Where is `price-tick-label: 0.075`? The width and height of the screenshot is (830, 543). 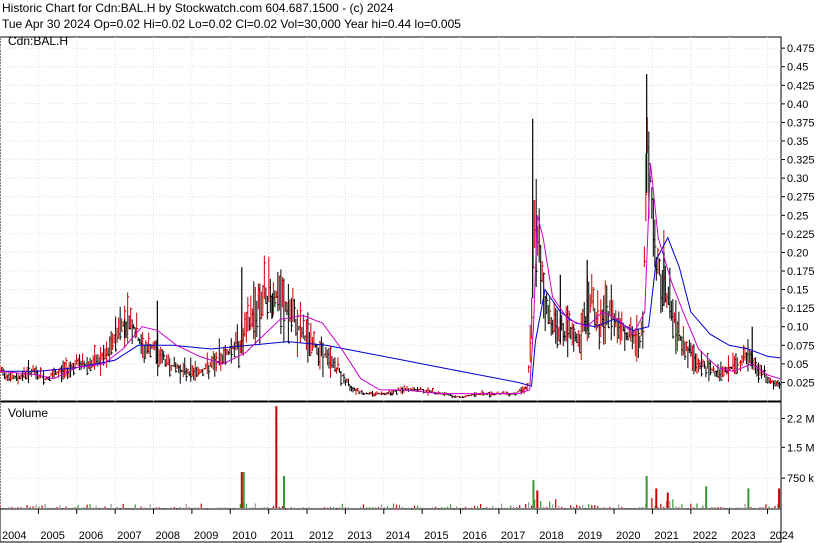 price-tick-label: 0.075 is located at coordinates (801, 346).